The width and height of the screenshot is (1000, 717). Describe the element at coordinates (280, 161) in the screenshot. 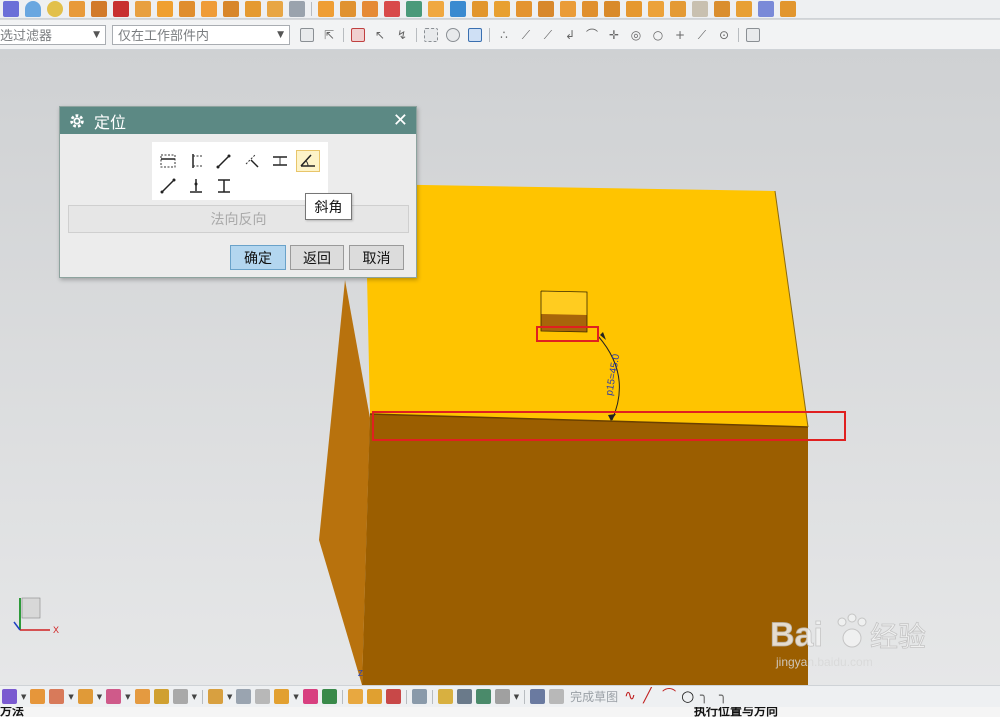

I see `parallel-at-distance-button` at that location.